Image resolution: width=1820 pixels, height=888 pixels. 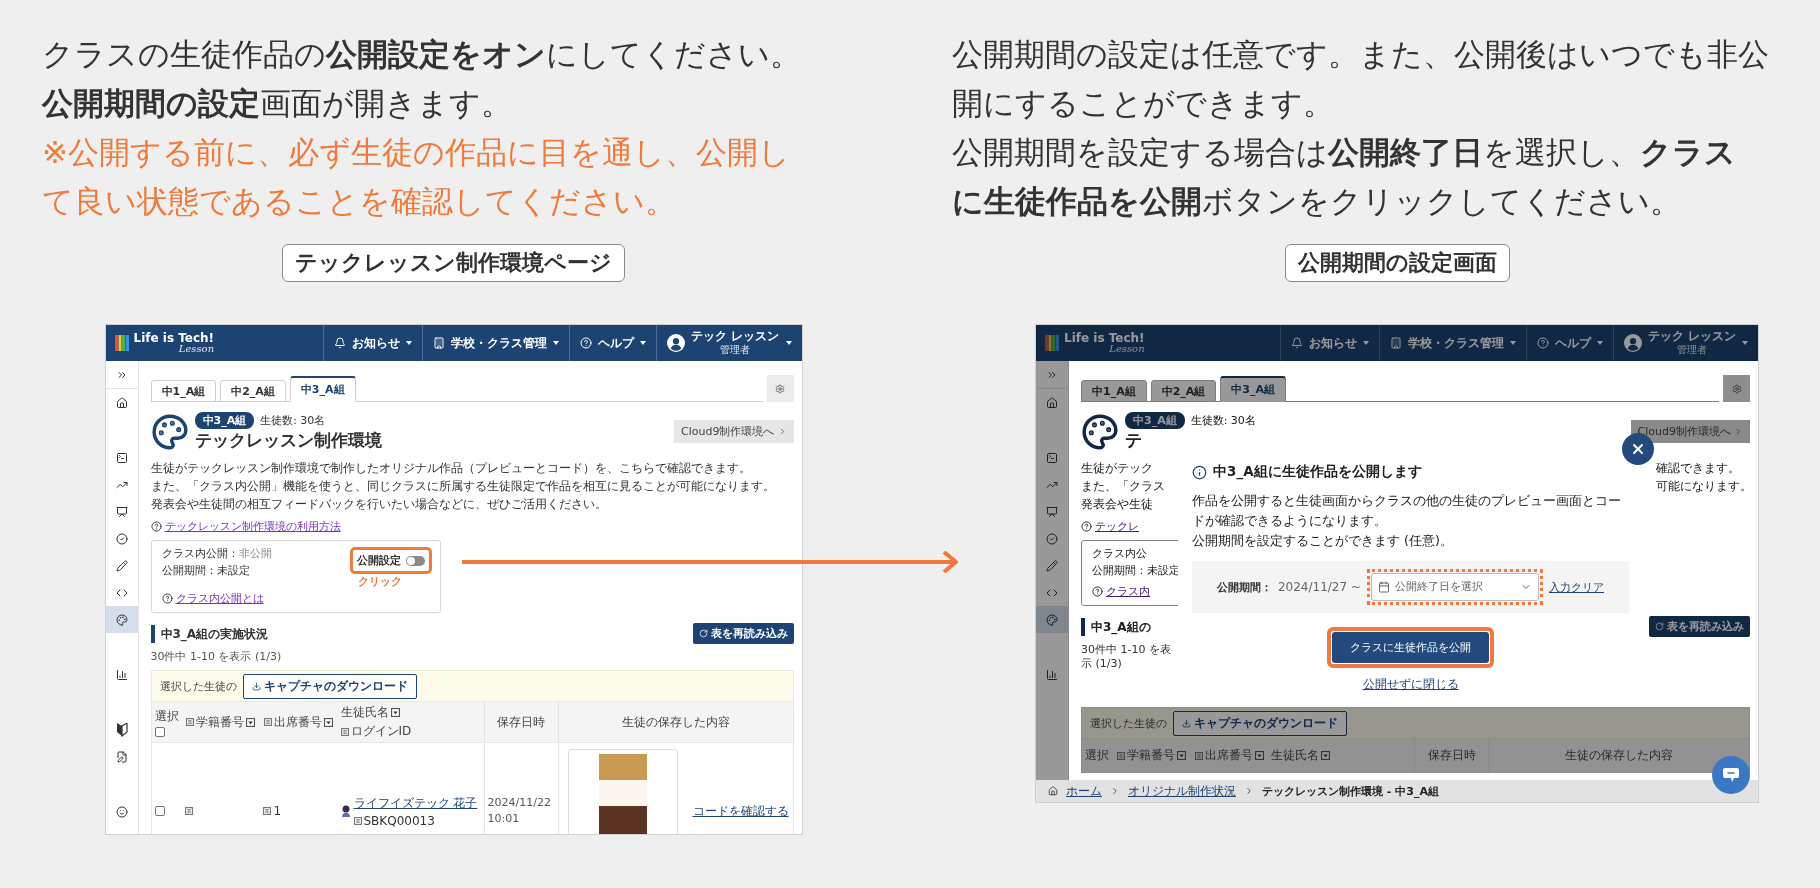 What do you see at coordinates (462, 486) in the screenshot?
I see `description-text: また、「クラス内公開」機能を使うと、同じクラスに所属する生徒限定で作品を相互に見ることが可能になります。` at bounding box center [462, 486].